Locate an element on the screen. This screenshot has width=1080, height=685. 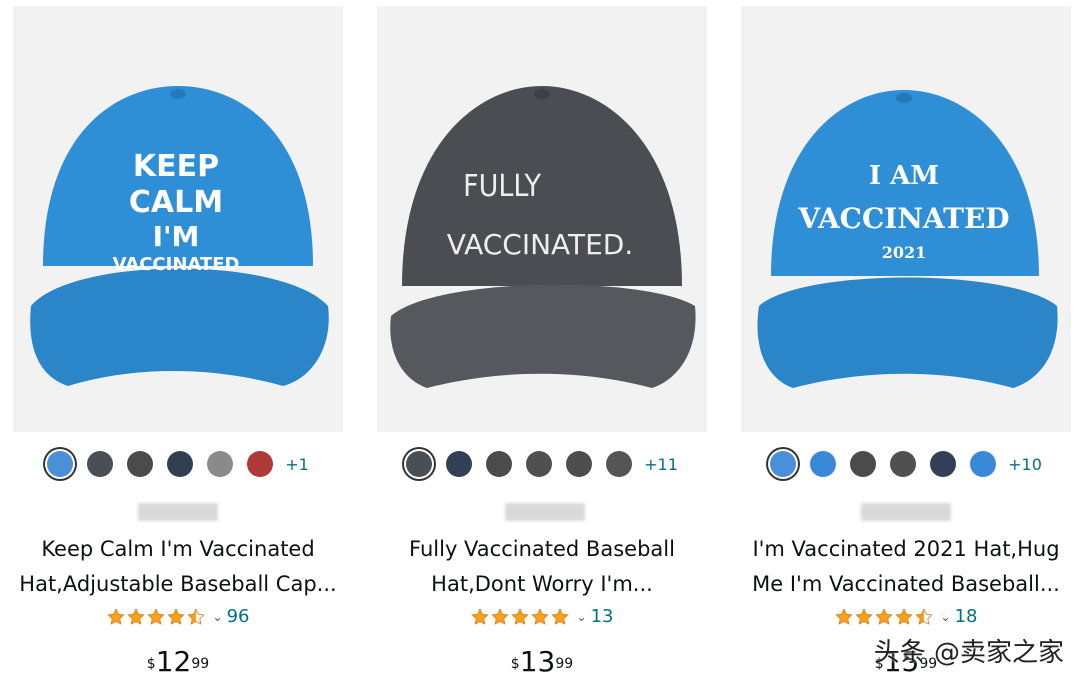
cap-text-1: FULLY is located at coordinates (502, 186).